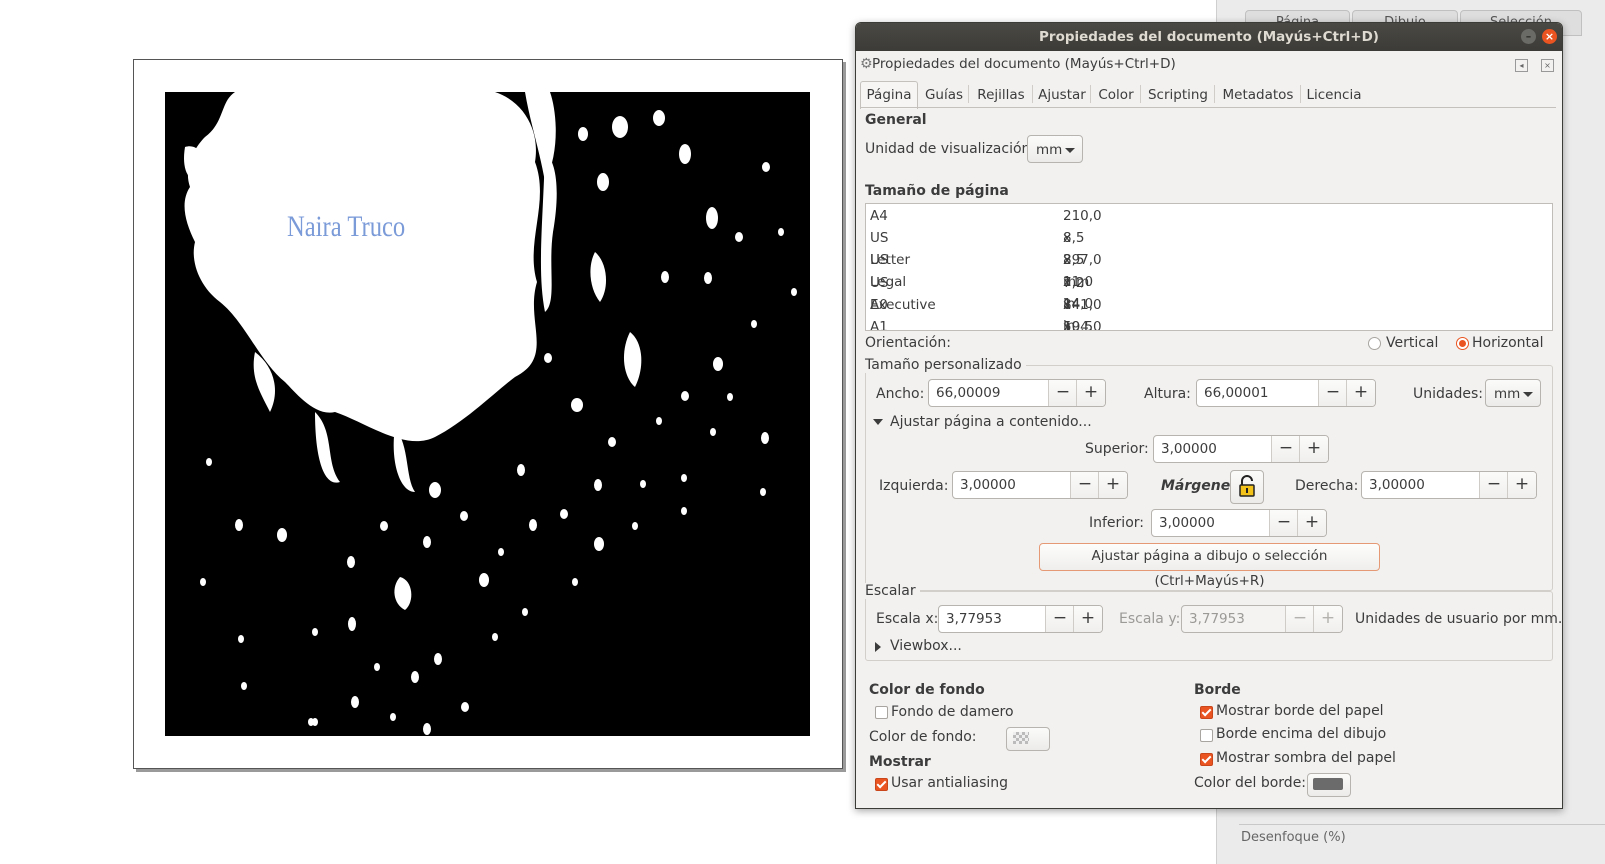  Describe the element at coordinates (1217, 619) in the screenshot. I see `scale-y-value: 3,77953` at that location.